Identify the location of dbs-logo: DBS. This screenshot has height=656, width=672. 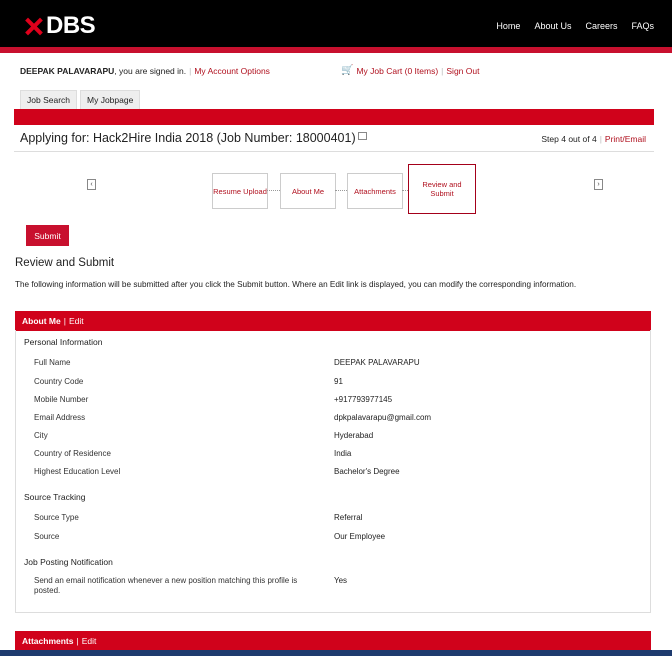
(60, 26).